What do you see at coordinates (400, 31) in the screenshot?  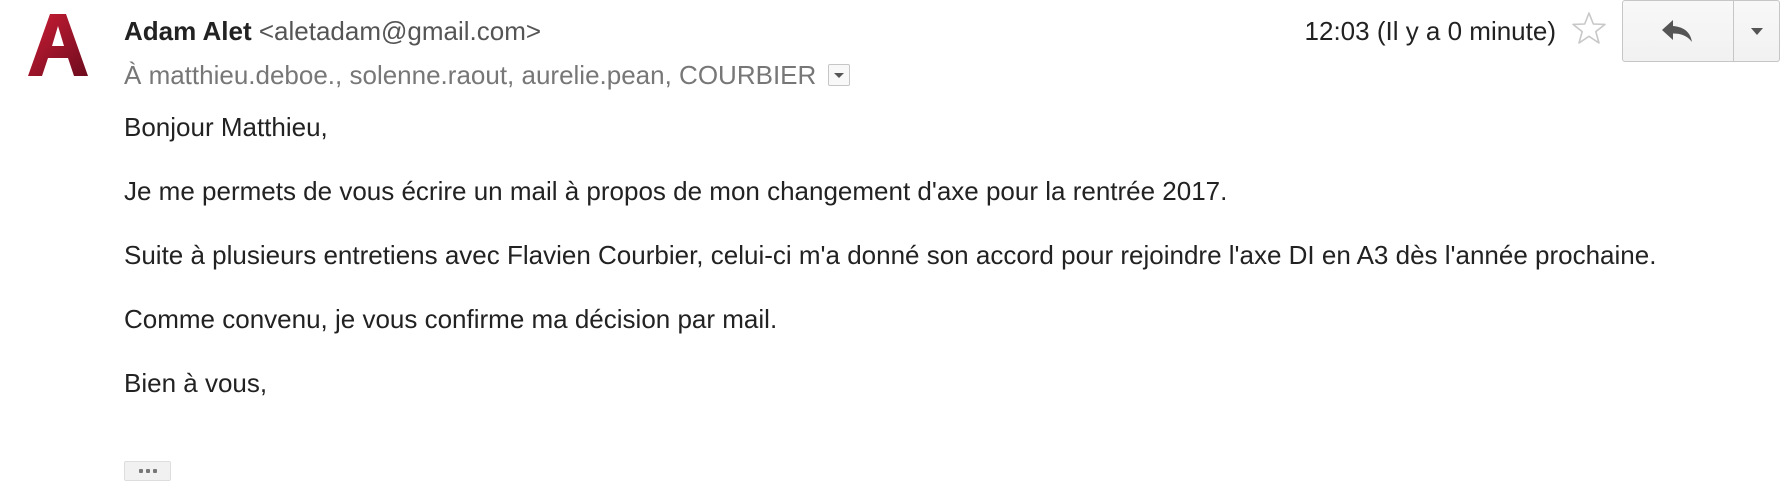 I see `sender-email: <aletadam@gmail.com>` at bounding box center [400, 31].